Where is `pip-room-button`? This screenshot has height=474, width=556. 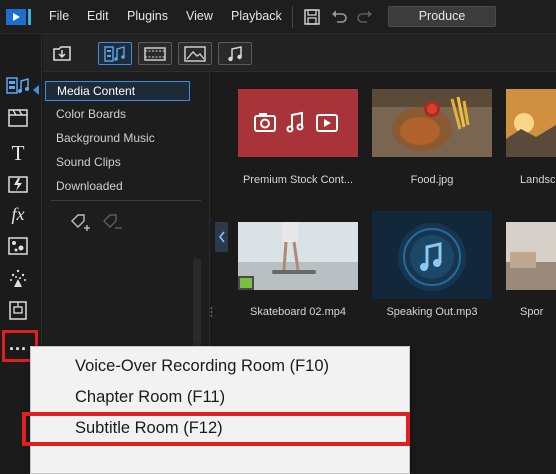
pip-room-button is located at coordinates (18, 246).